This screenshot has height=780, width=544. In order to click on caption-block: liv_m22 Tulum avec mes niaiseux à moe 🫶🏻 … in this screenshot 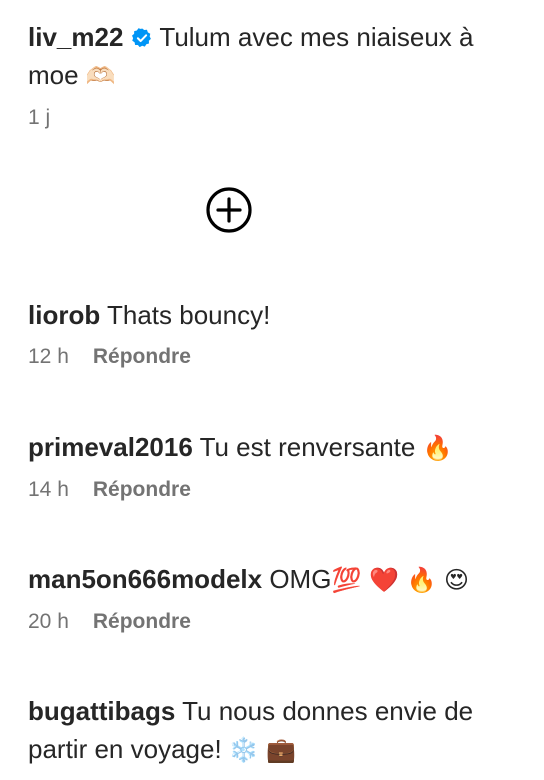, I will do `click(278, 75)`.